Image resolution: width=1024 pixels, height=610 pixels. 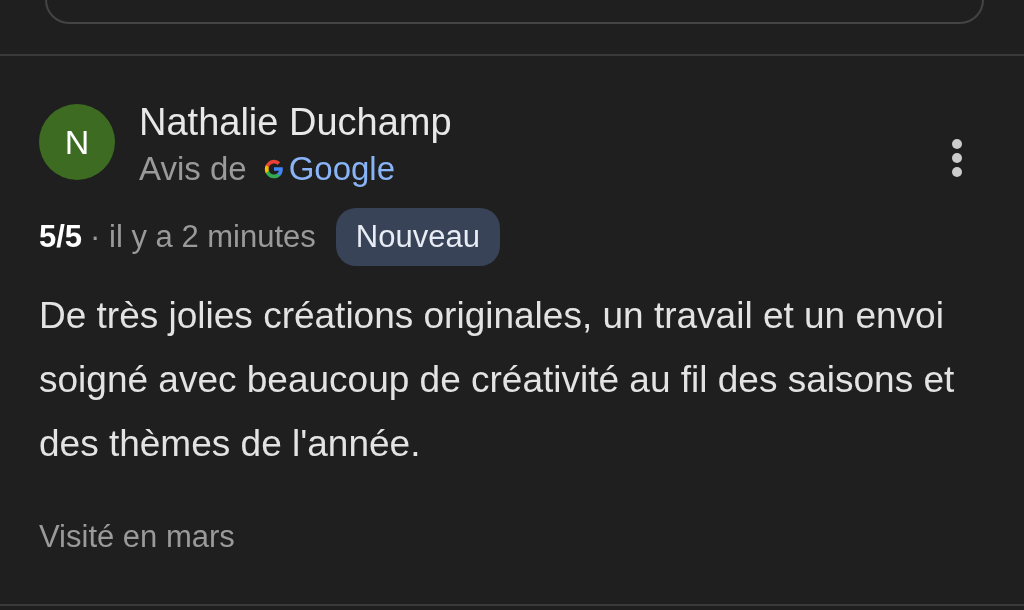 I want to click on new-badge: Nouveau, so click(x=417, y=236).